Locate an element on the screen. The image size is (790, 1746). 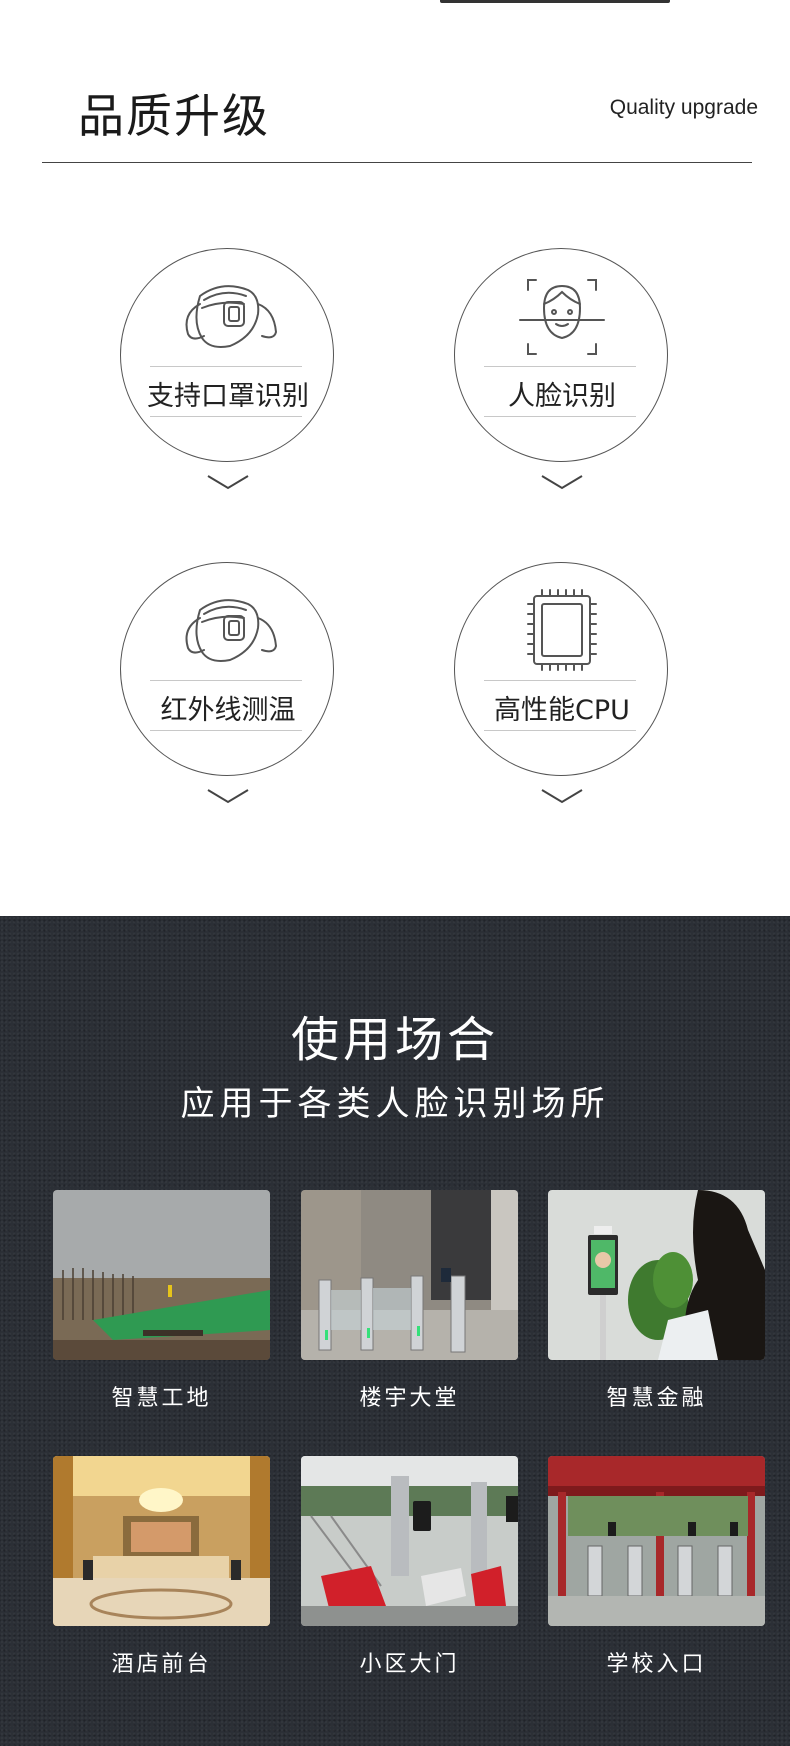
feature-label: 人脸识别 is located at coordinates (562, 396).